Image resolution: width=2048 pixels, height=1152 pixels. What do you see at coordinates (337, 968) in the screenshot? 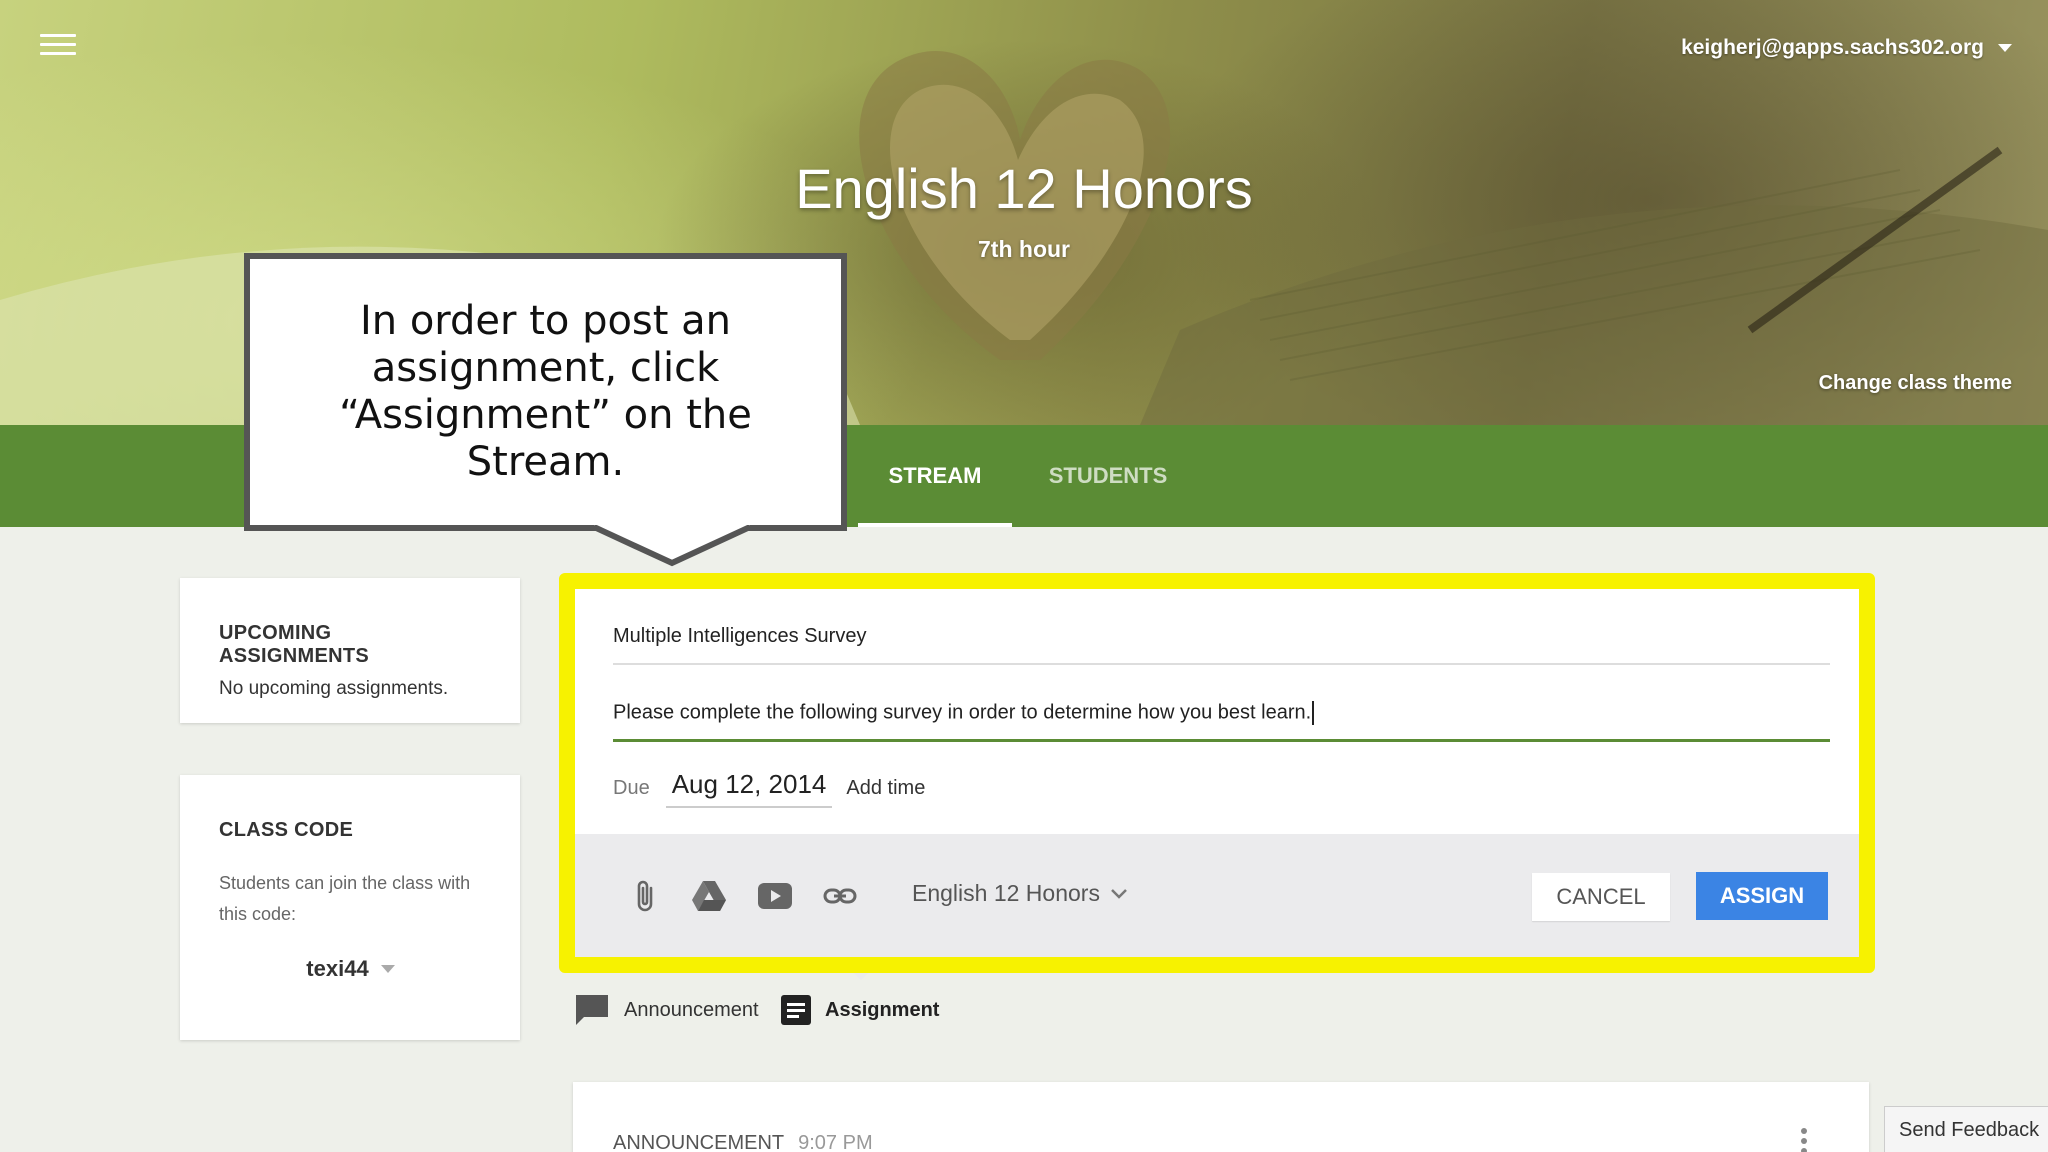
I see `class-code-value: texi44` at bounding box center [337, 968].